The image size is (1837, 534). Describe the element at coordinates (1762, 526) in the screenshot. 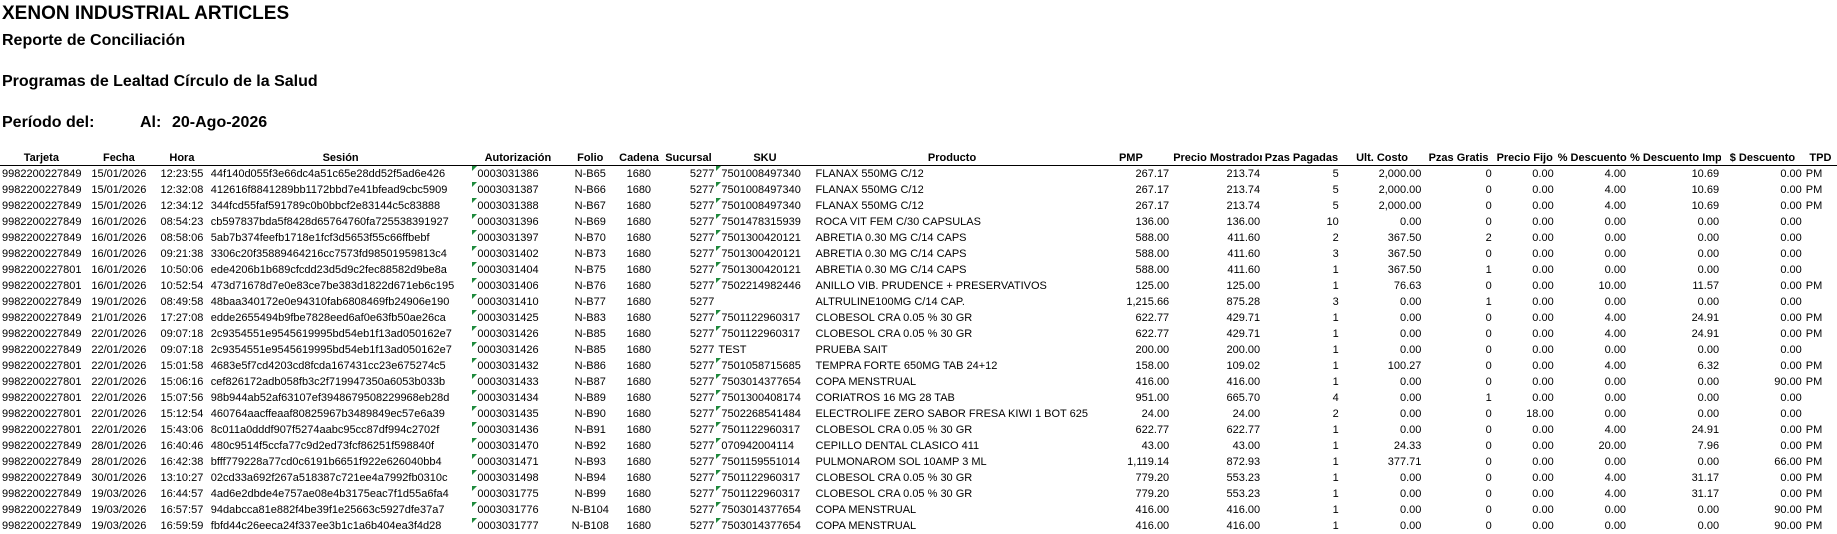

I see `cell-monto-descuento: 90.00` at that location.